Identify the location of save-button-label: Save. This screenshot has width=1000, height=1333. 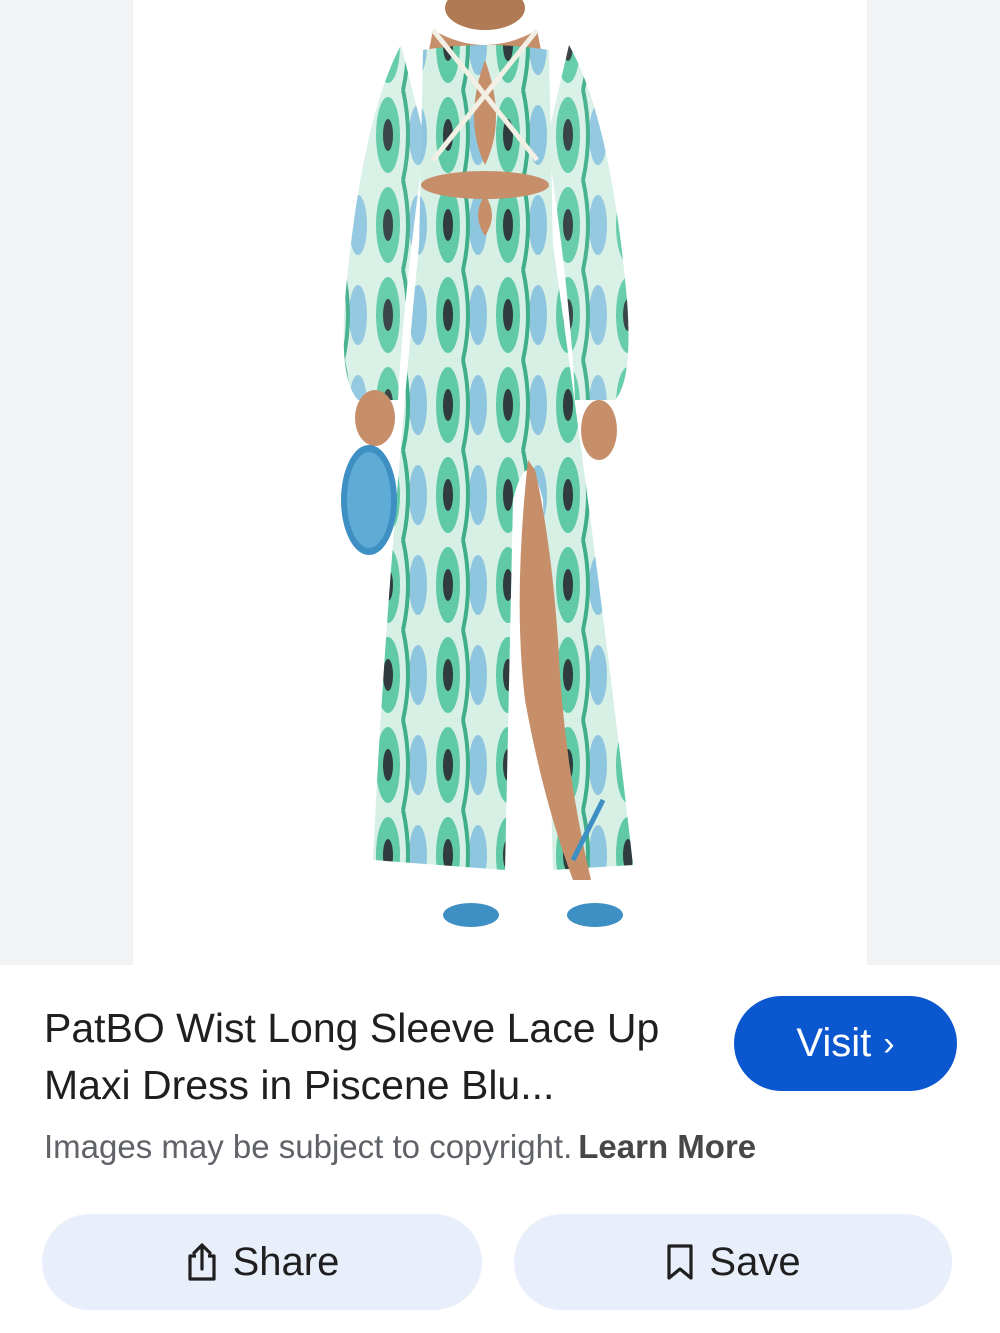
(755, 1261).